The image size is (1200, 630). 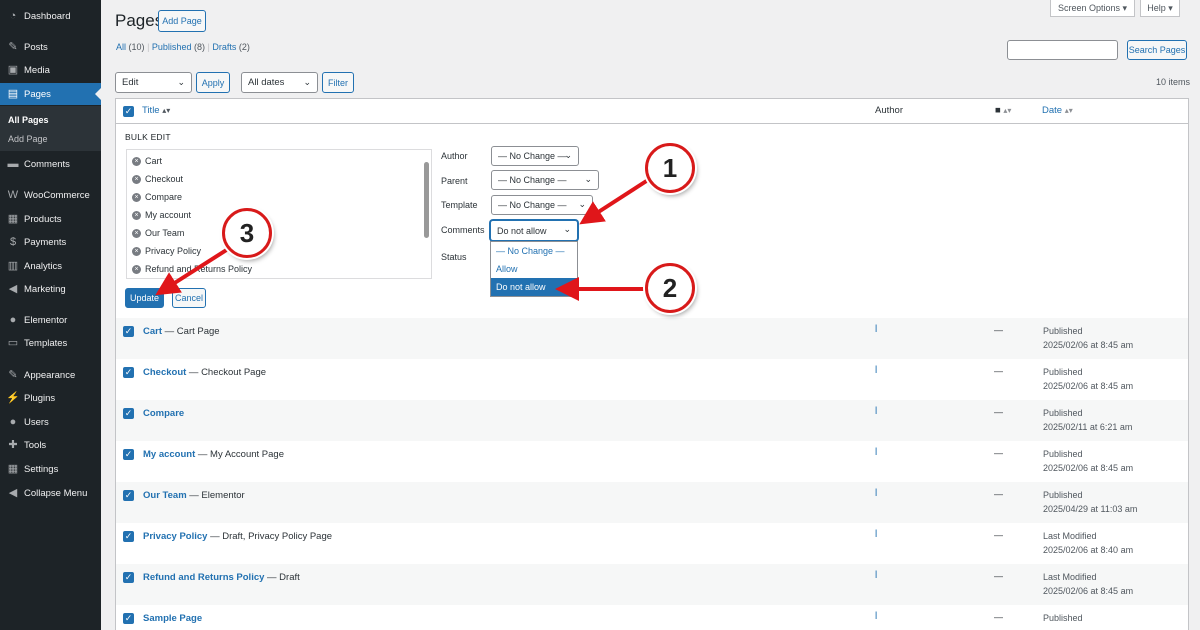 I want to click on arrow-one, so click(x=614, y=201).